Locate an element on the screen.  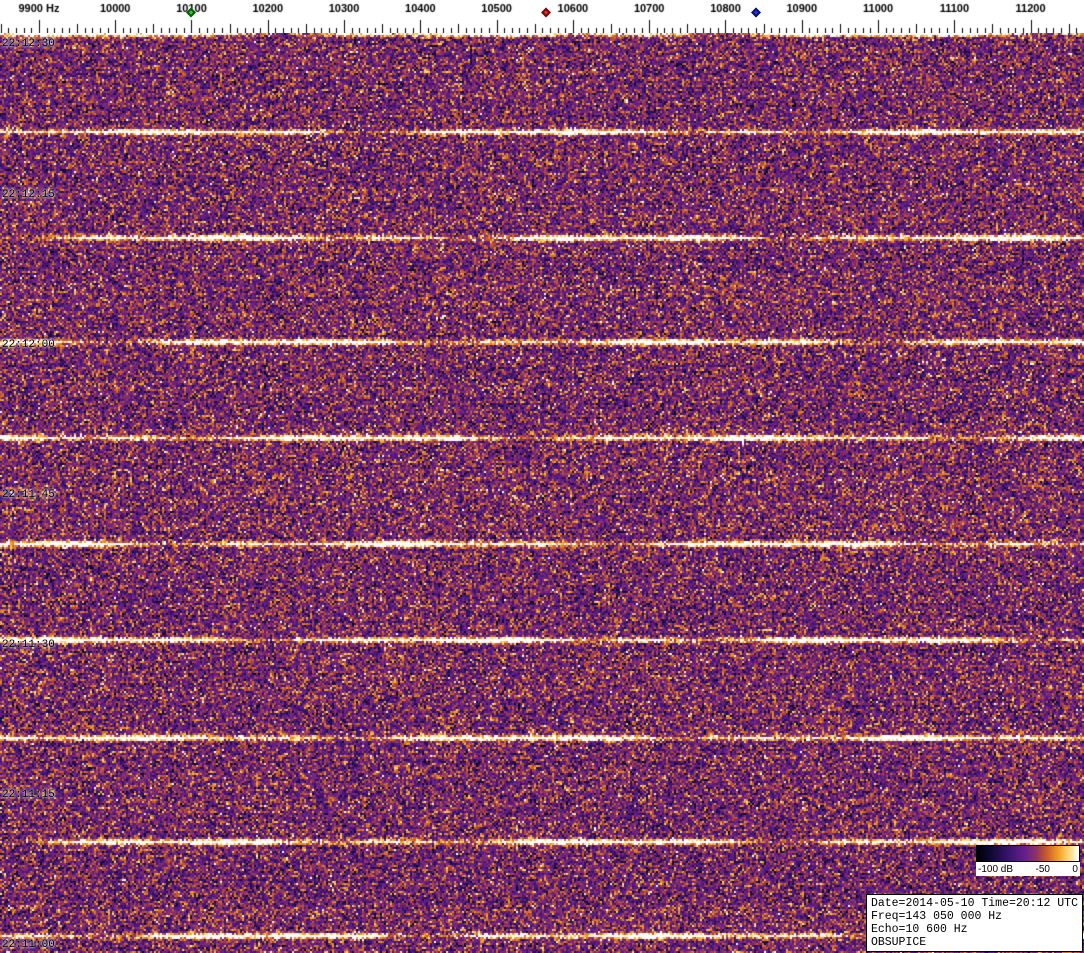
info-echo-line: Echo=10 600 Hz is located at coordinates (919, 929).